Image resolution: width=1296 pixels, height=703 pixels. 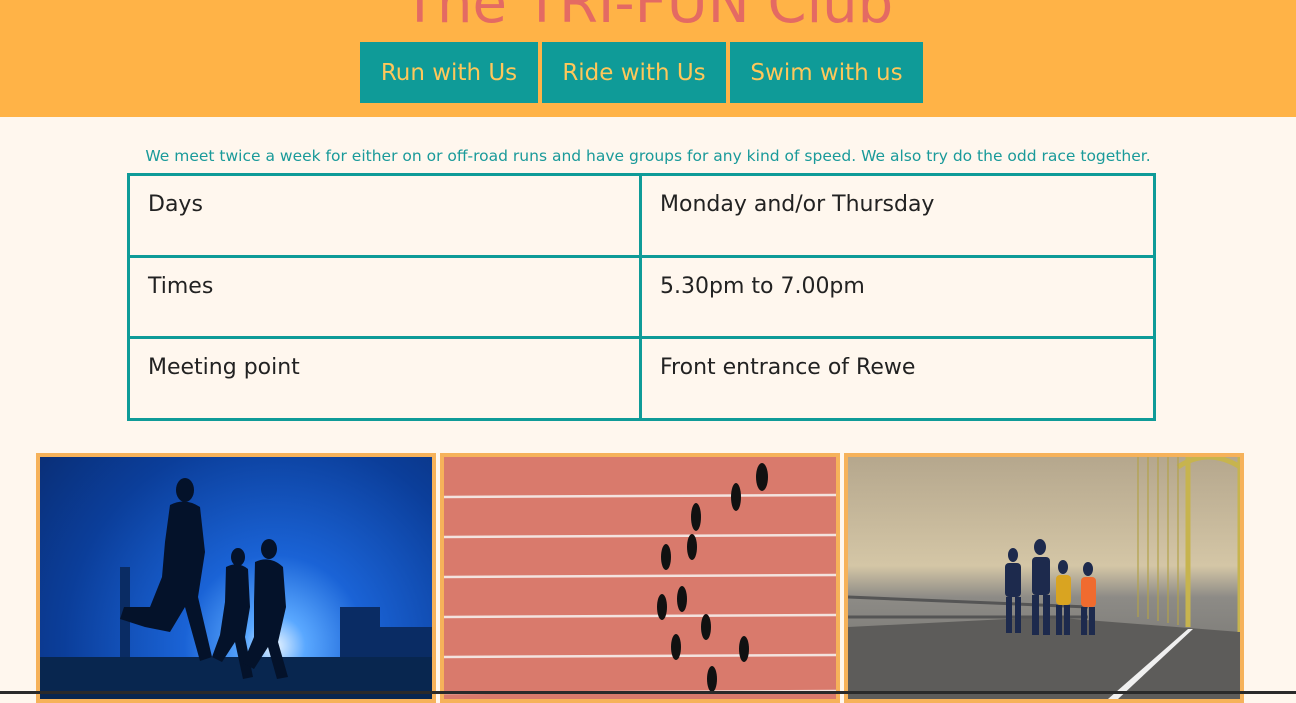 I want to click on gallery-photo-track-aerial, so click(x=640, y=578).